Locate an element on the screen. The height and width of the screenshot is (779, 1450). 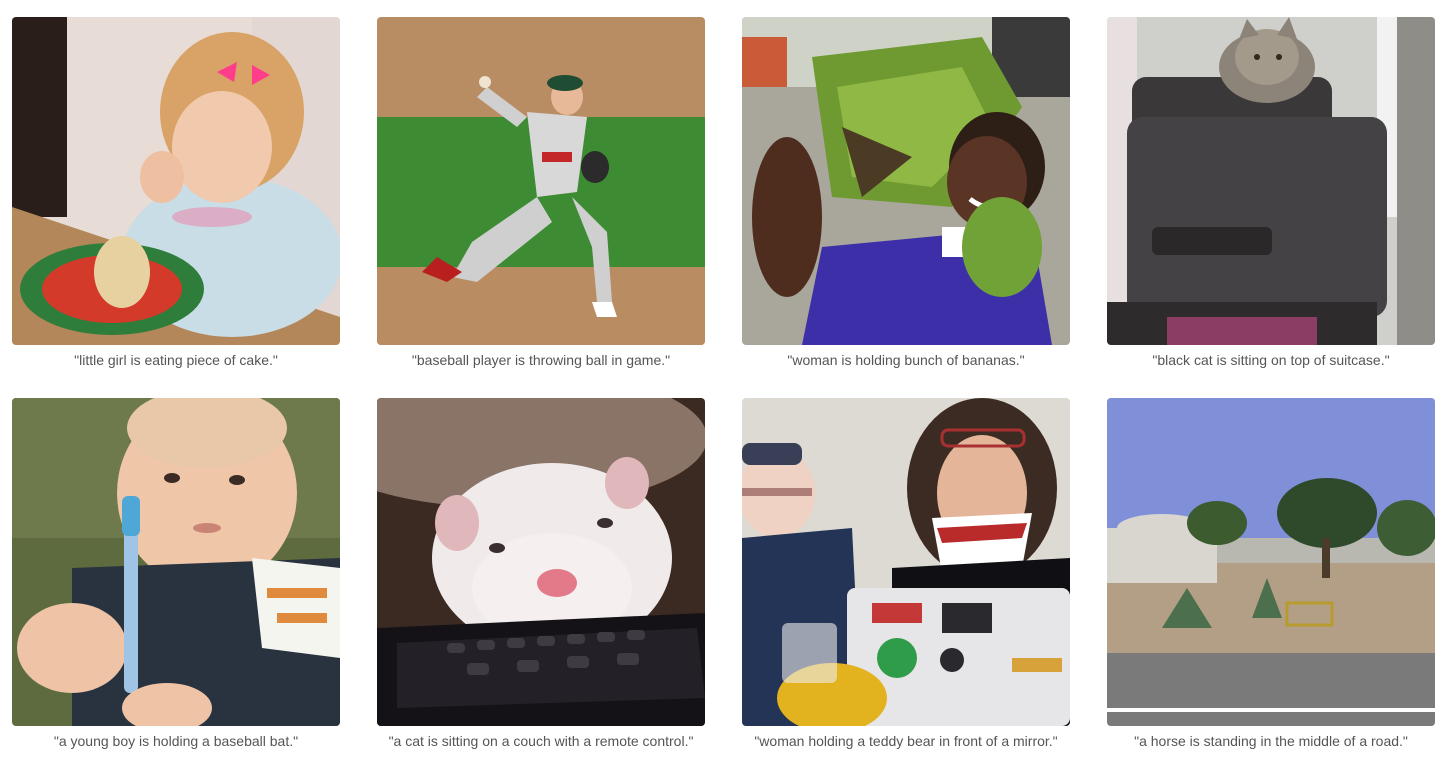
gallery-card: "a young boy is holding a baseball bat." is located at coordinates (176, 588).